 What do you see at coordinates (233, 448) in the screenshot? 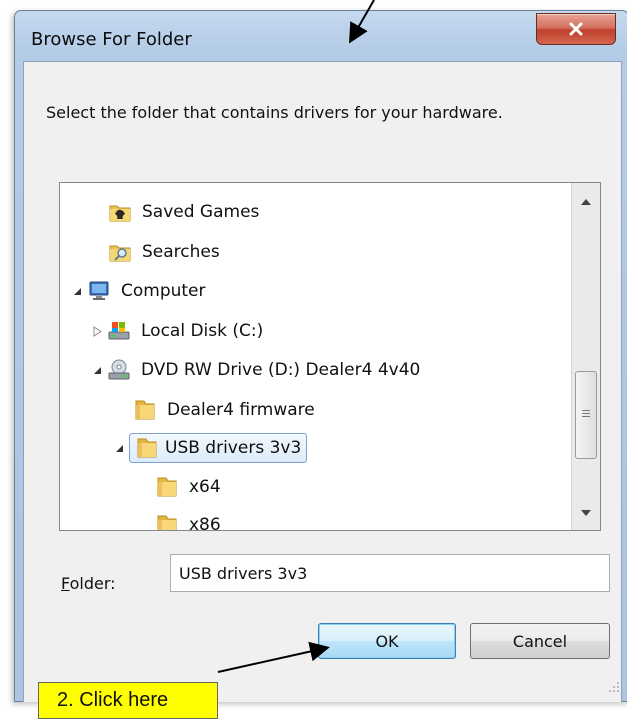
I see `tree-item-label: USB drivers 3v3` at bounding box center [233, 448].